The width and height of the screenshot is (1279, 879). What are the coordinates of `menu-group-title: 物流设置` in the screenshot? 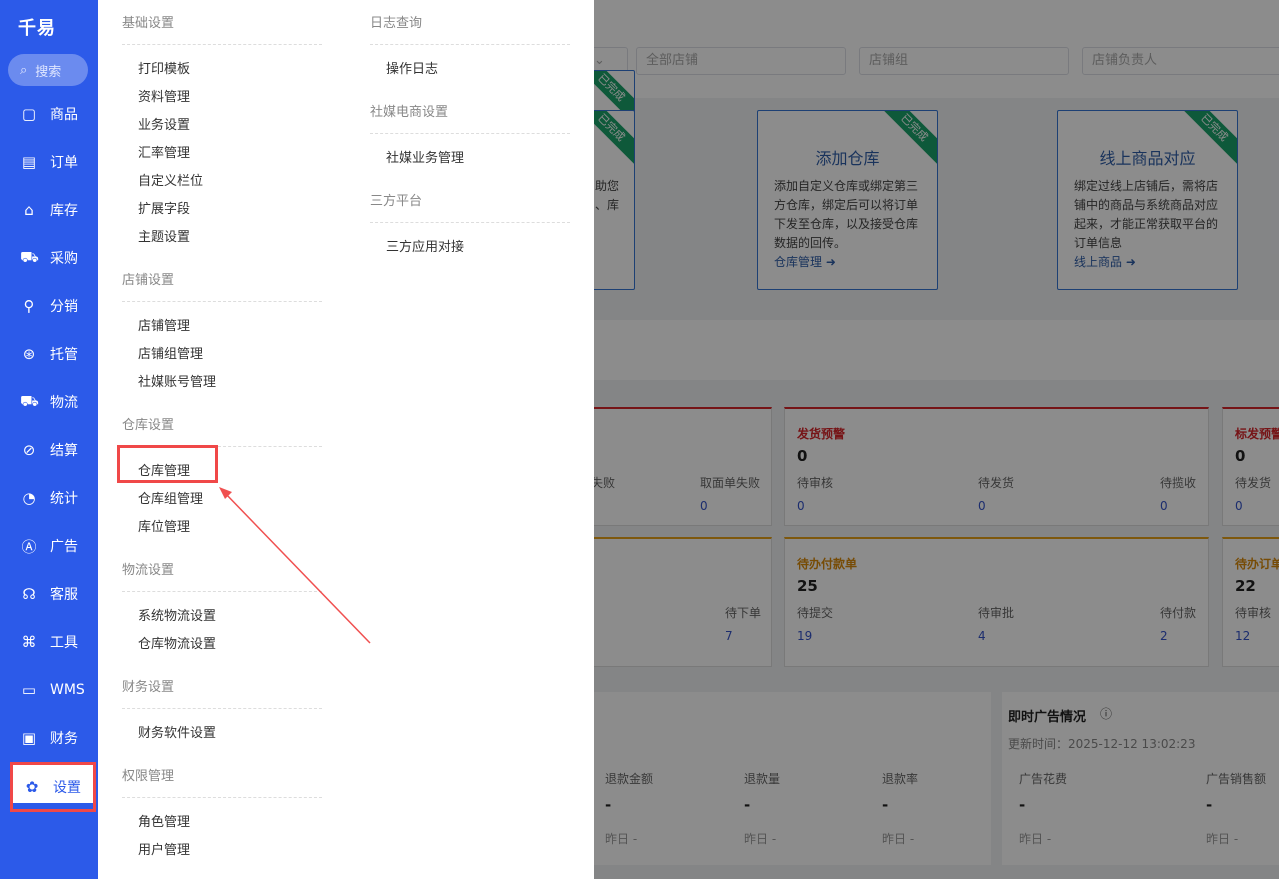 It's located at (148, 570).